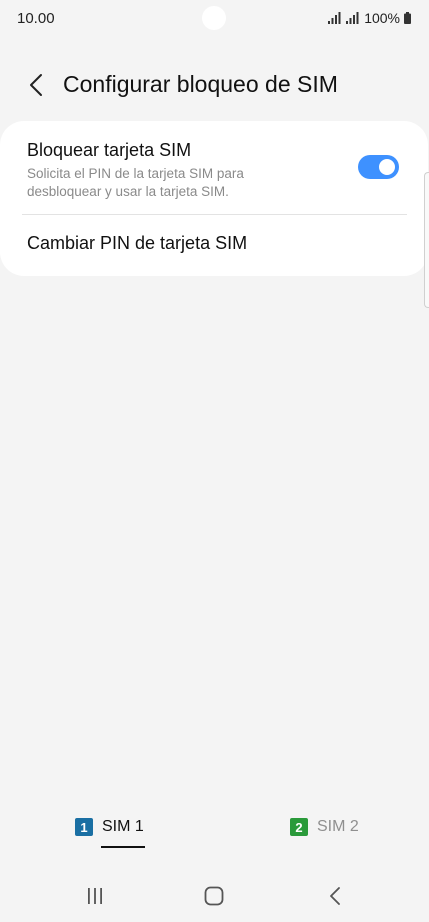  I want to click on navigation-bar, so click(214, 896).